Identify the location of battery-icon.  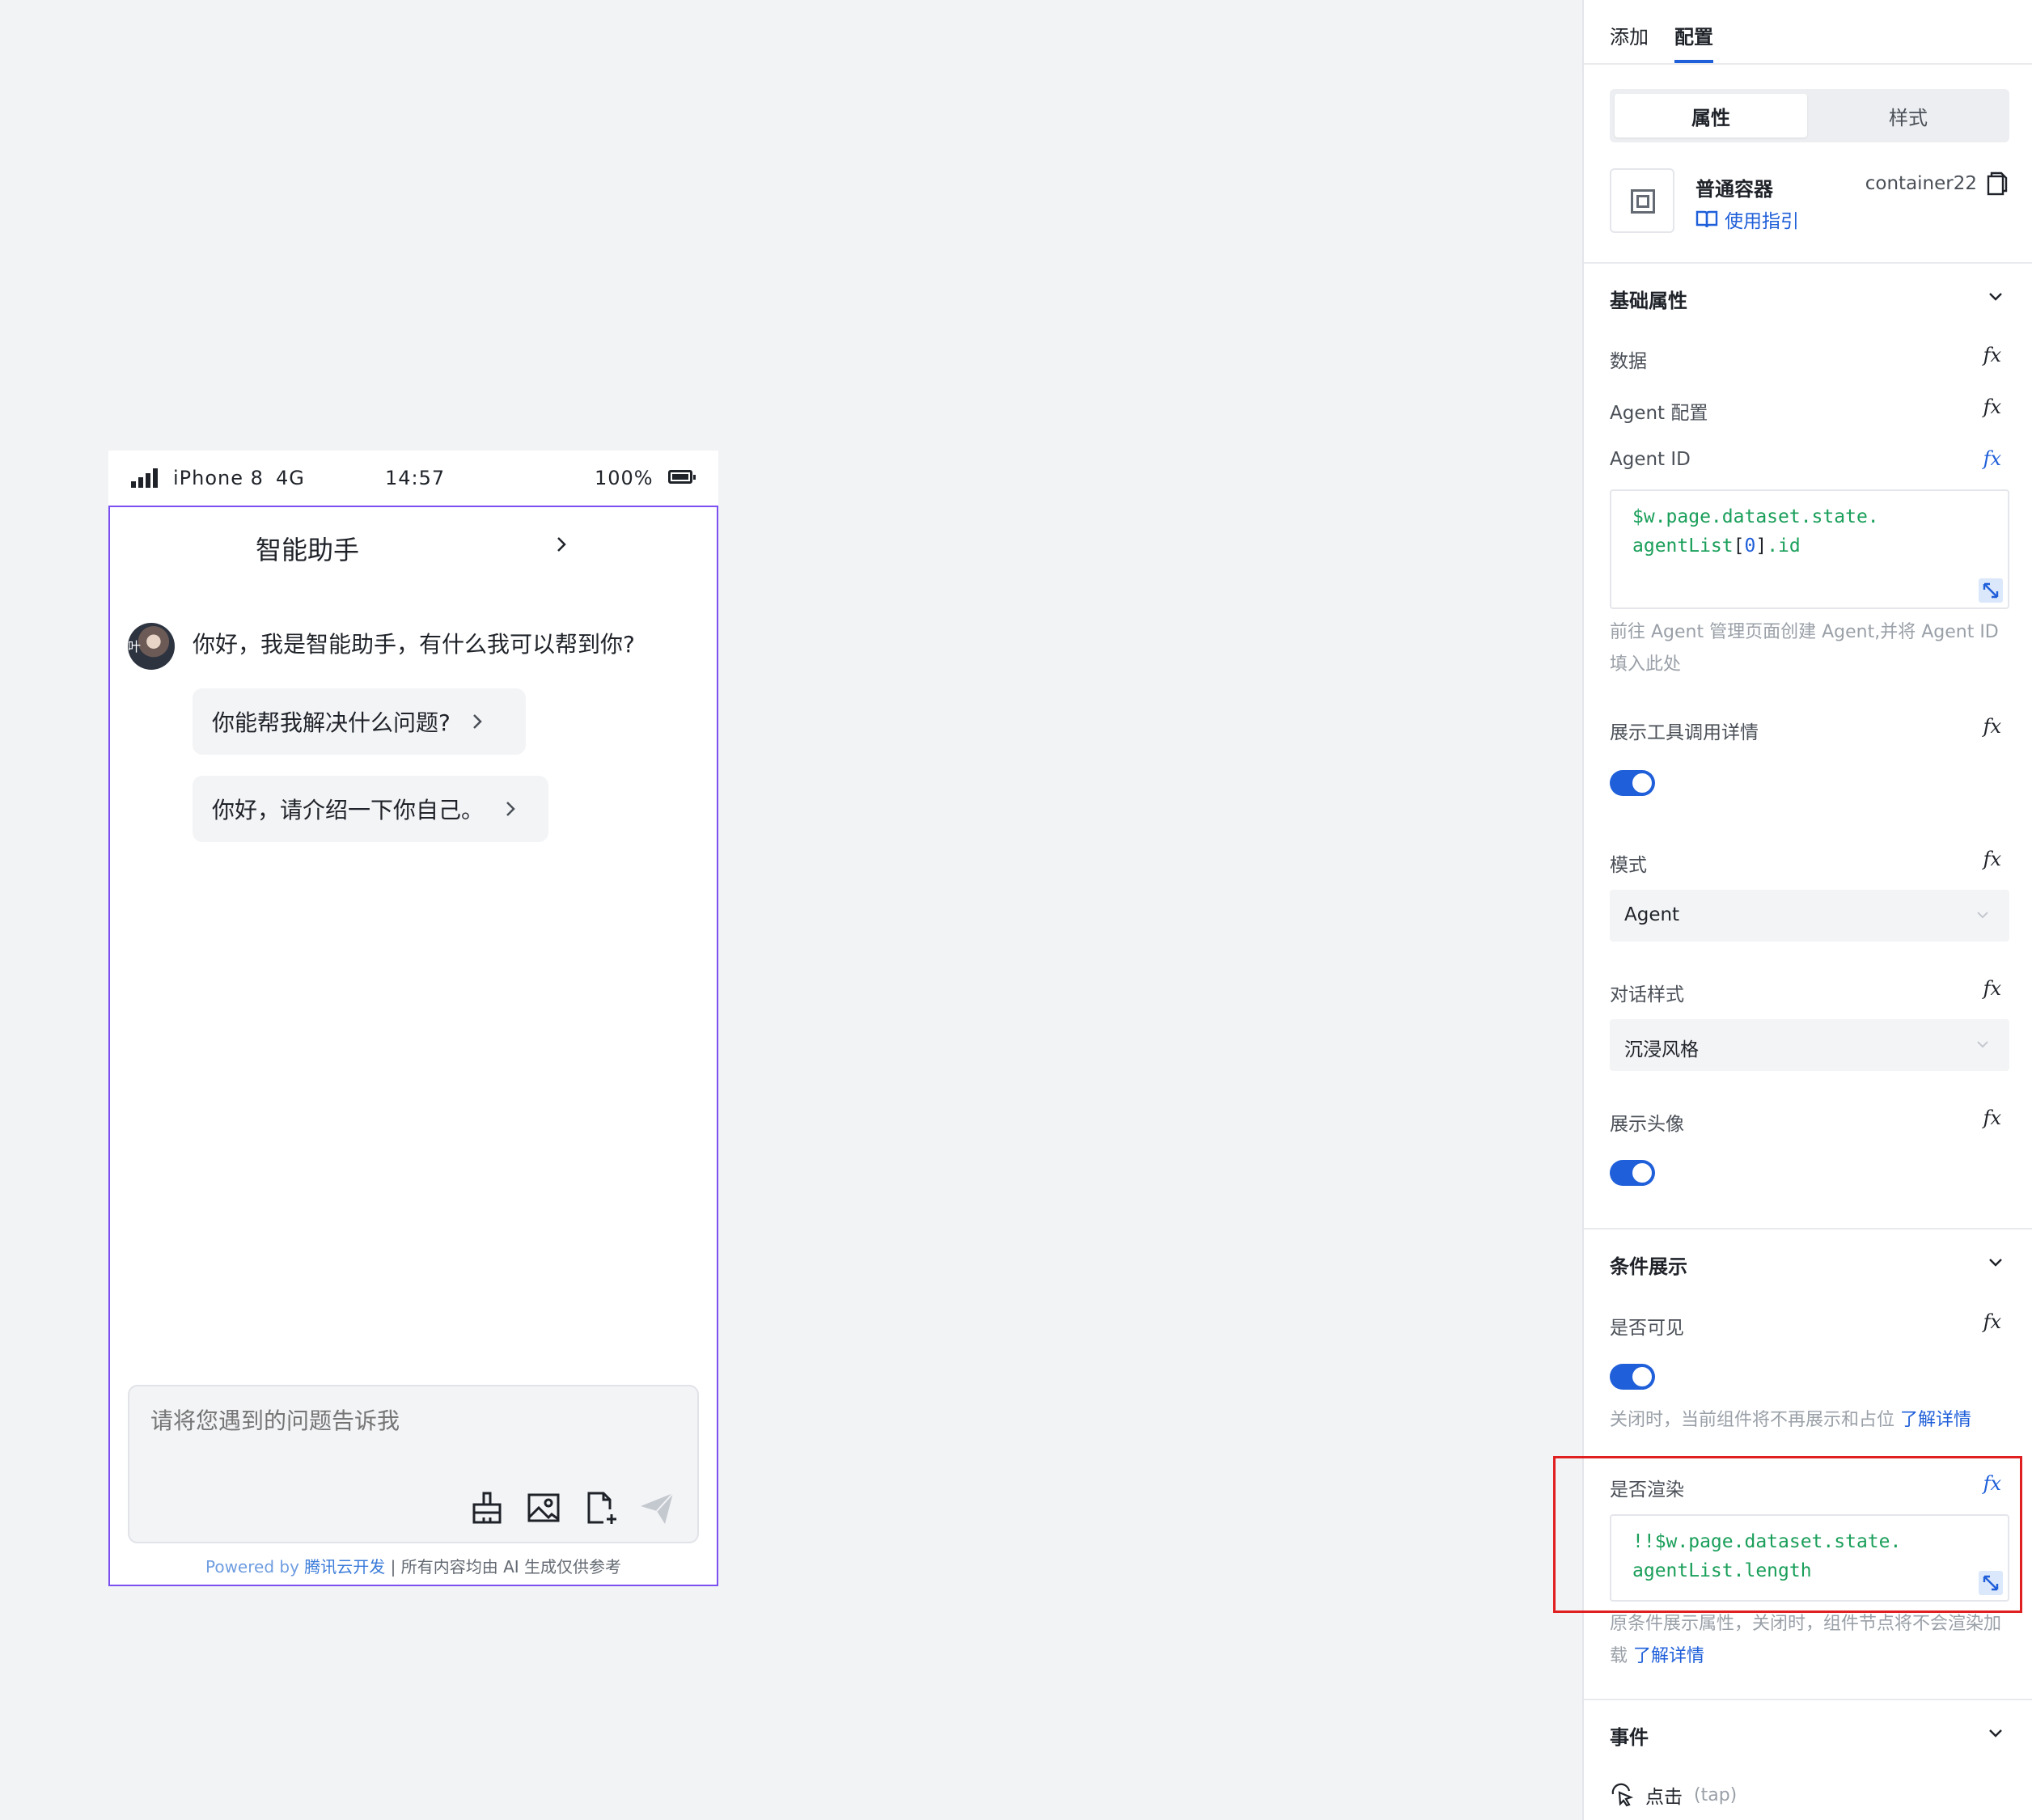
(682, 477).